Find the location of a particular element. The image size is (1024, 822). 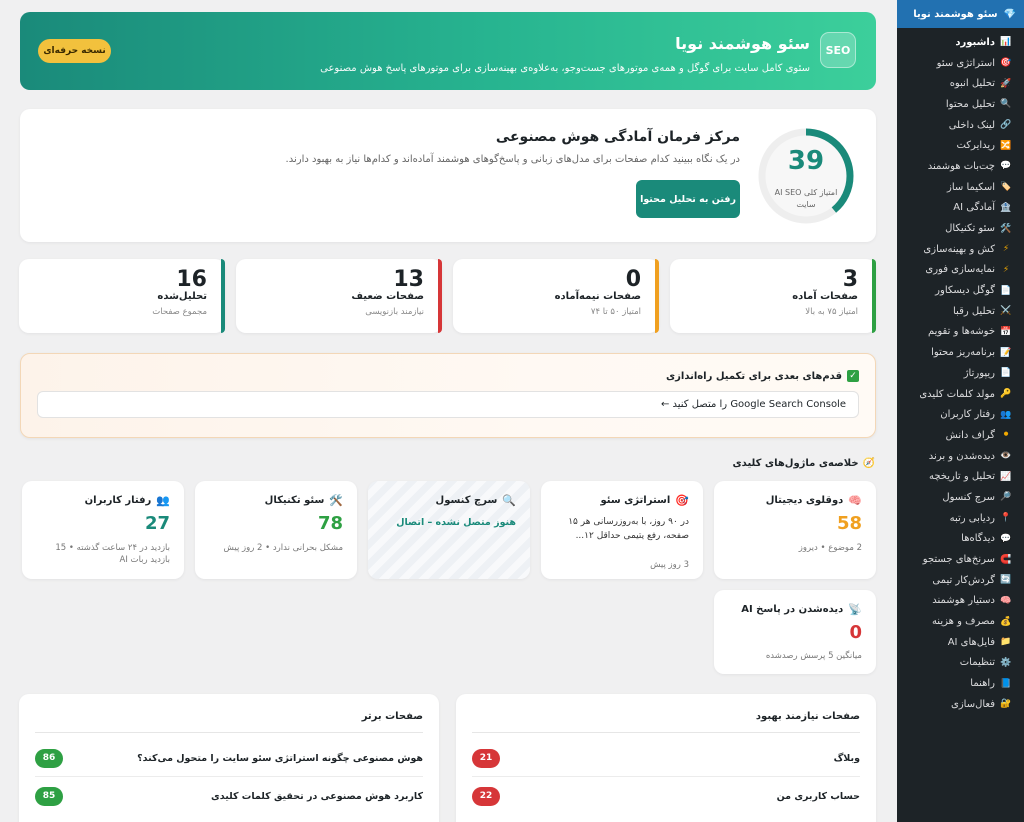

sidebar-item: 🎯 استراتژی سئو is located at coordinates (960, 63).